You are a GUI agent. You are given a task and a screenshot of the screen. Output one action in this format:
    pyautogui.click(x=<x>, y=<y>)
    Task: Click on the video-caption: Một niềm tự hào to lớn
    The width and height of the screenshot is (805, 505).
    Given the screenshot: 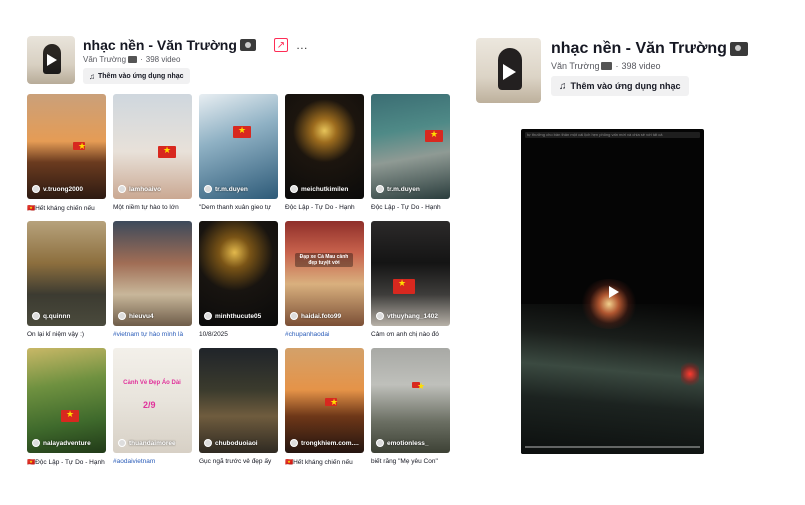 What is the action you would take?
    pyautogui.click(x=146, y=207)
    